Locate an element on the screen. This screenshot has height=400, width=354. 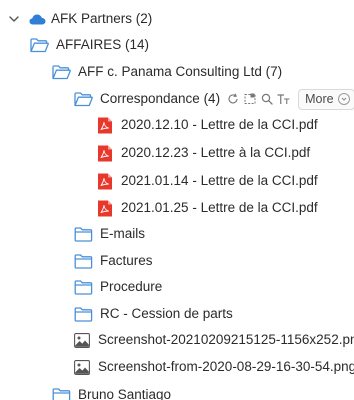
tree-file-pdf: 2020.12.10 - Lettre de la CCI.pdf is located at coordinates (207, 125).